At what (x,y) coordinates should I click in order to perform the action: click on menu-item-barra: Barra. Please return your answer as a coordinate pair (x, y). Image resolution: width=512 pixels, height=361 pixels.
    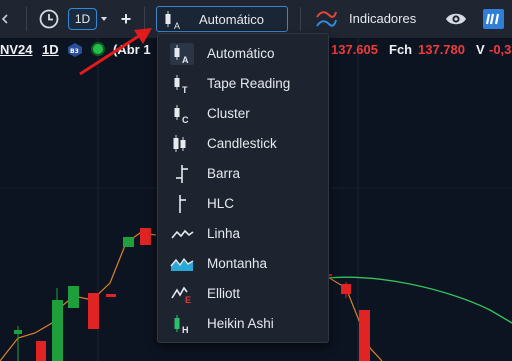
    Looking at the image, I should click on (243, 174).